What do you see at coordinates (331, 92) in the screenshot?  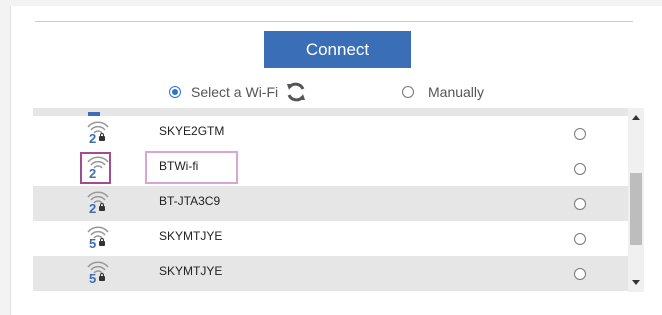 I see `connection-mode-group: Select a Wi-Fi Manually` at bounding box center [331, 92].